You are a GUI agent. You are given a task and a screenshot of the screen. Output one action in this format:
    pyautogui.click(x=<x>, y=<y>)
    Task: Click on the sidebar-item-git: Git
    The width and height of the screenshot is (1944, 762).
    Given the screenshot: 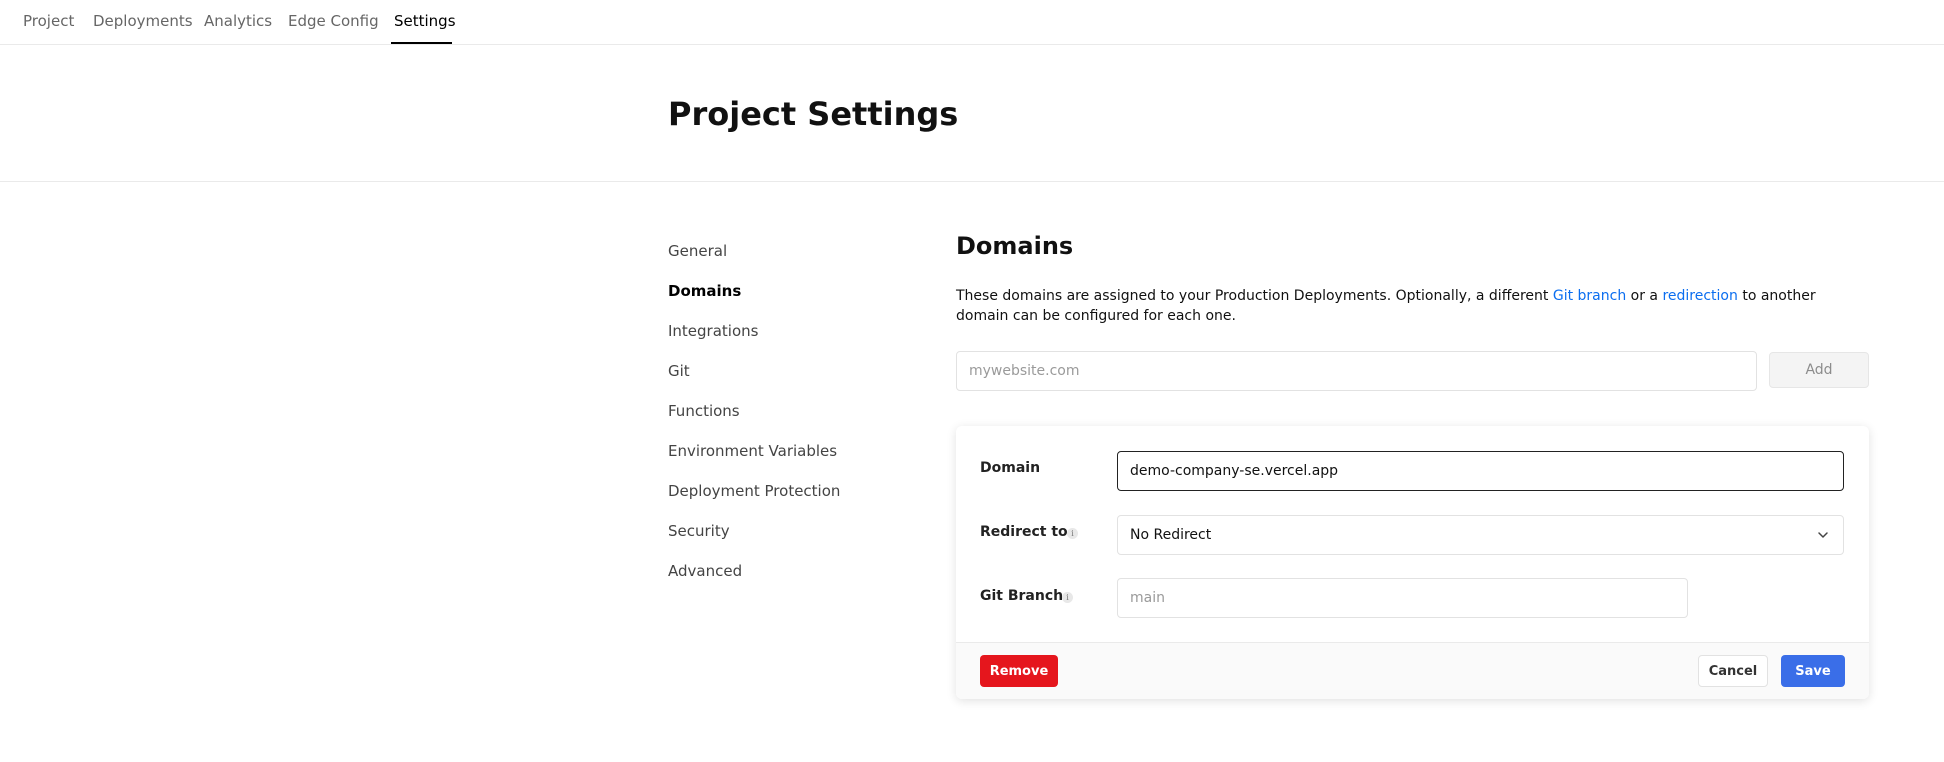 What is the action you would take?
    pyautogui.click(x=679, y=371)
    